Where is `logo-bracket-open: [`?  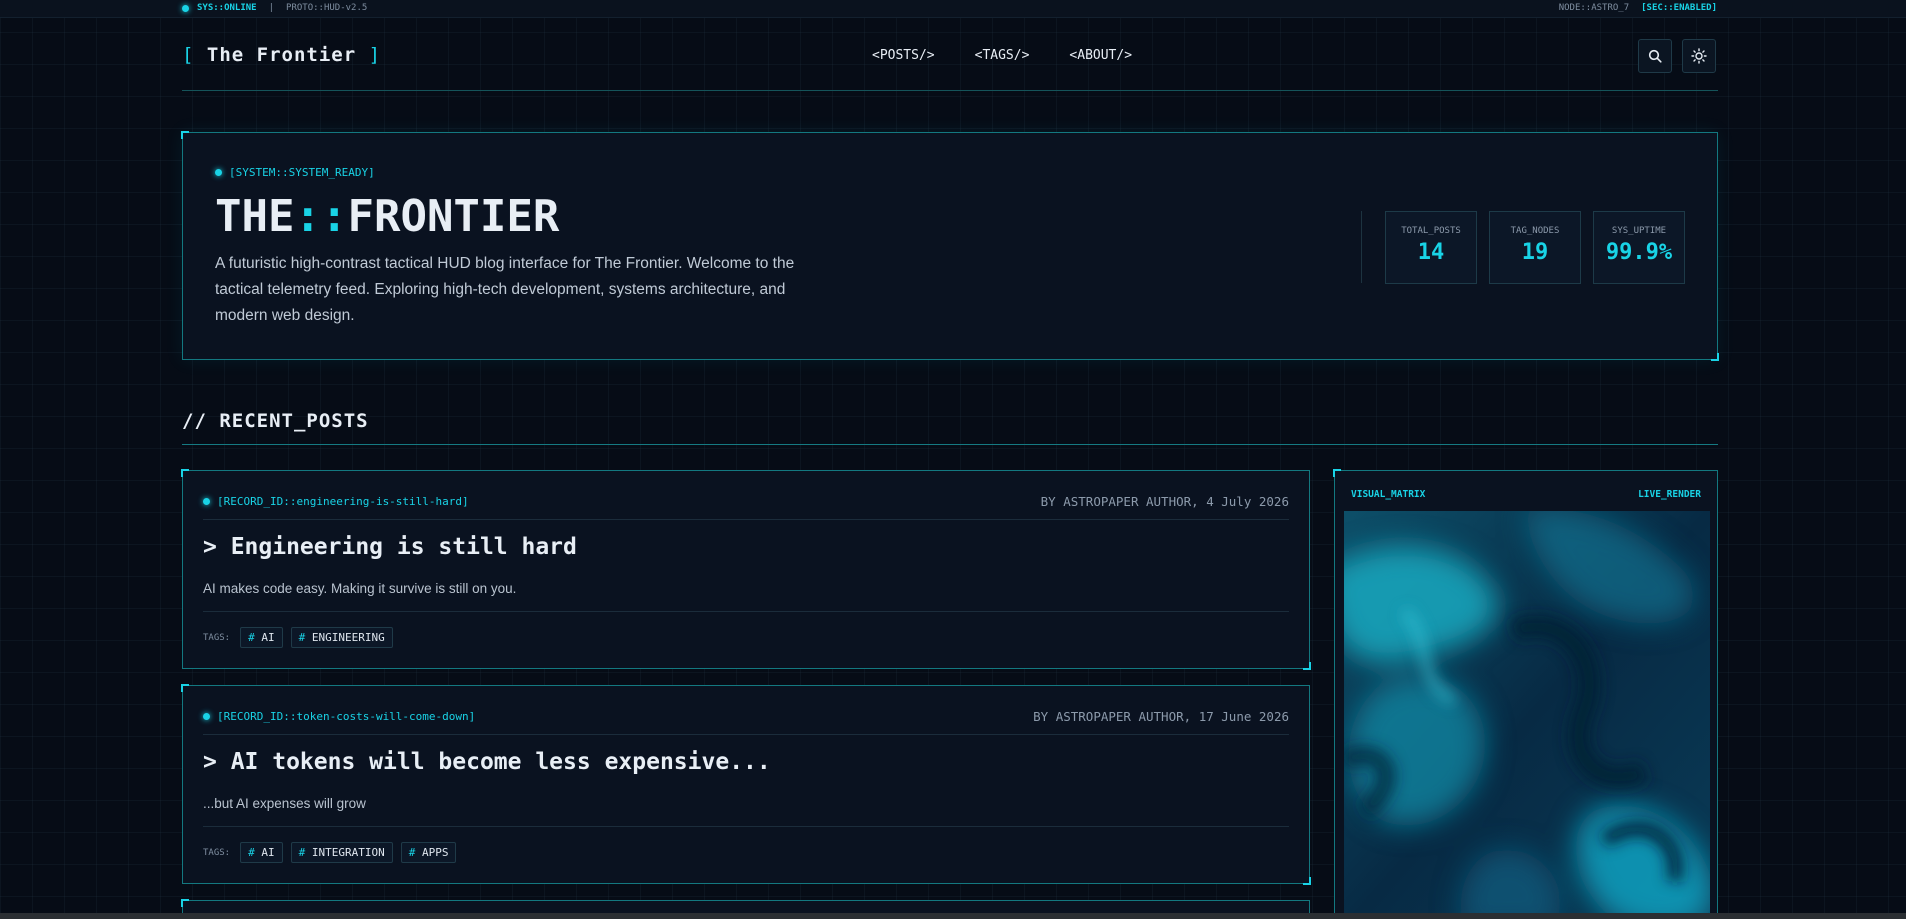 logo-bracket-open: [ is located at coordinates (188, 55).